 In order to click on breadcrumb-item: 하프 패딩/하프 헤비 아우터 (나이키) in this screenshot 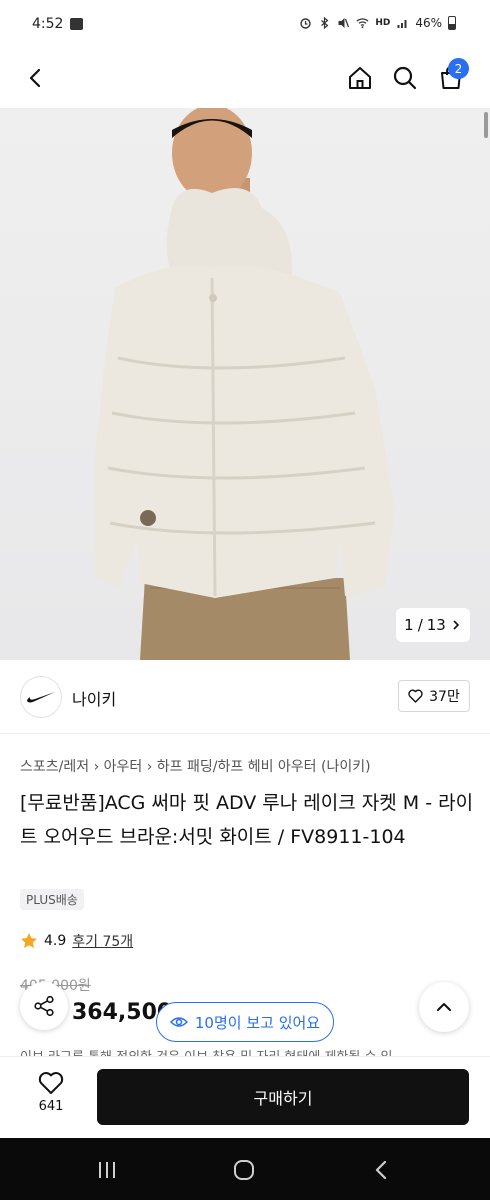, I will do `click(264, 767)`.